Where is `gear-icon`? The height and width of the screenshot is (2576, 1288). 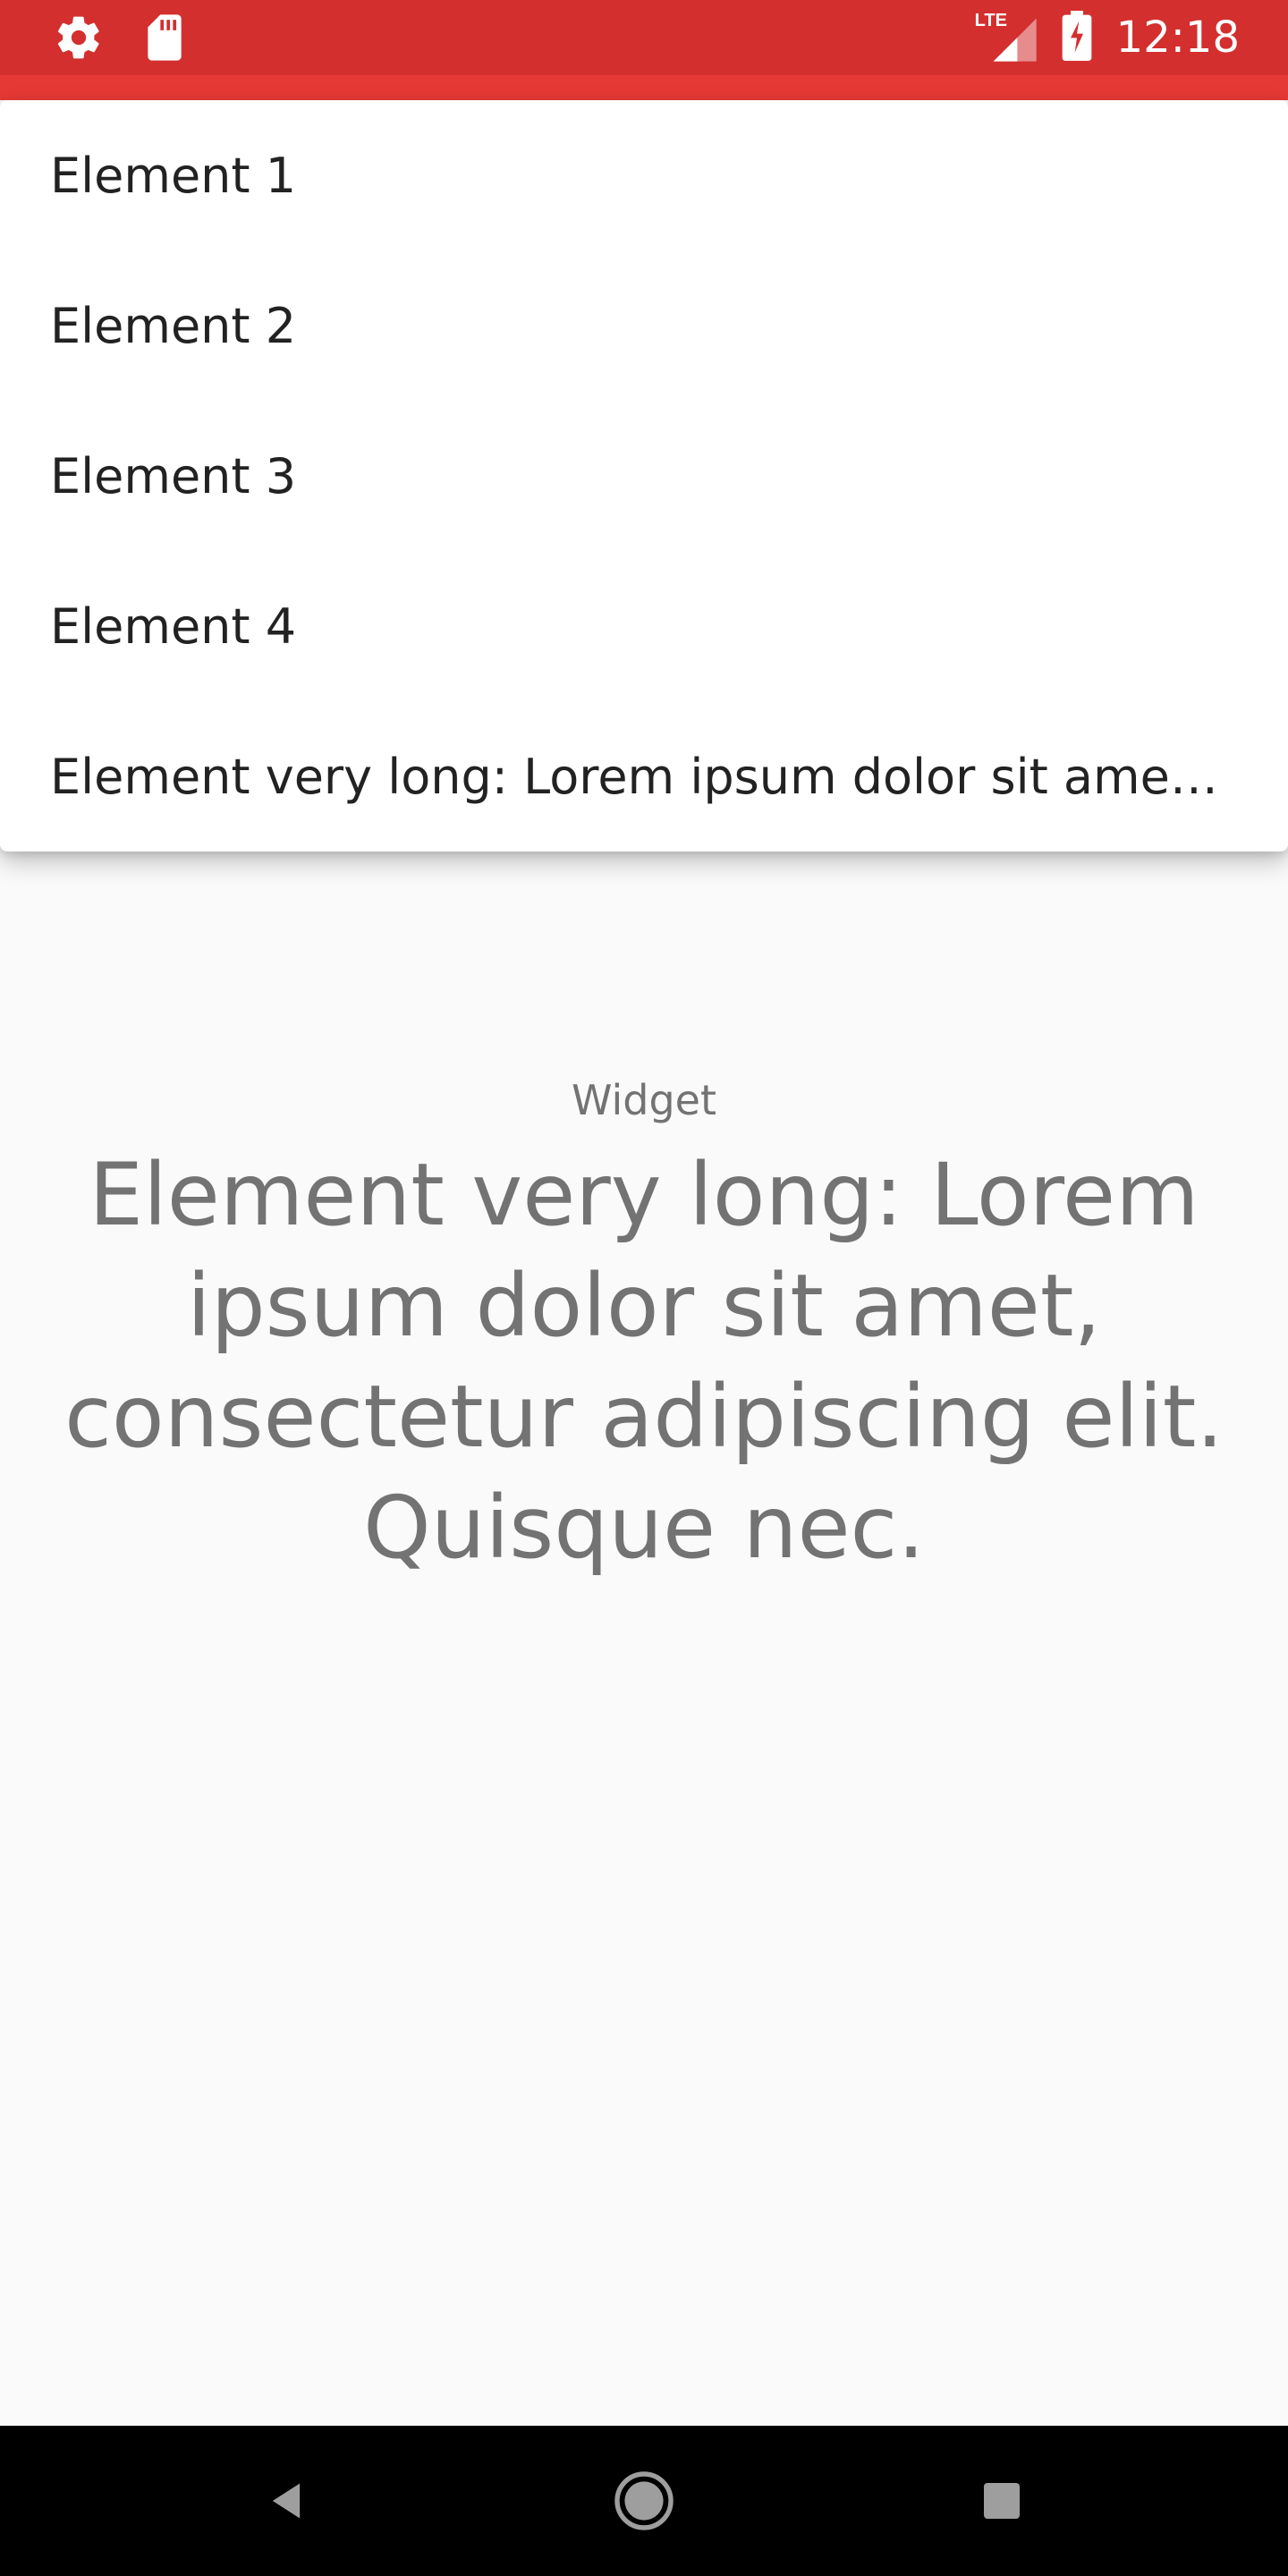 gear-icon is located at coordinates (79, 39).